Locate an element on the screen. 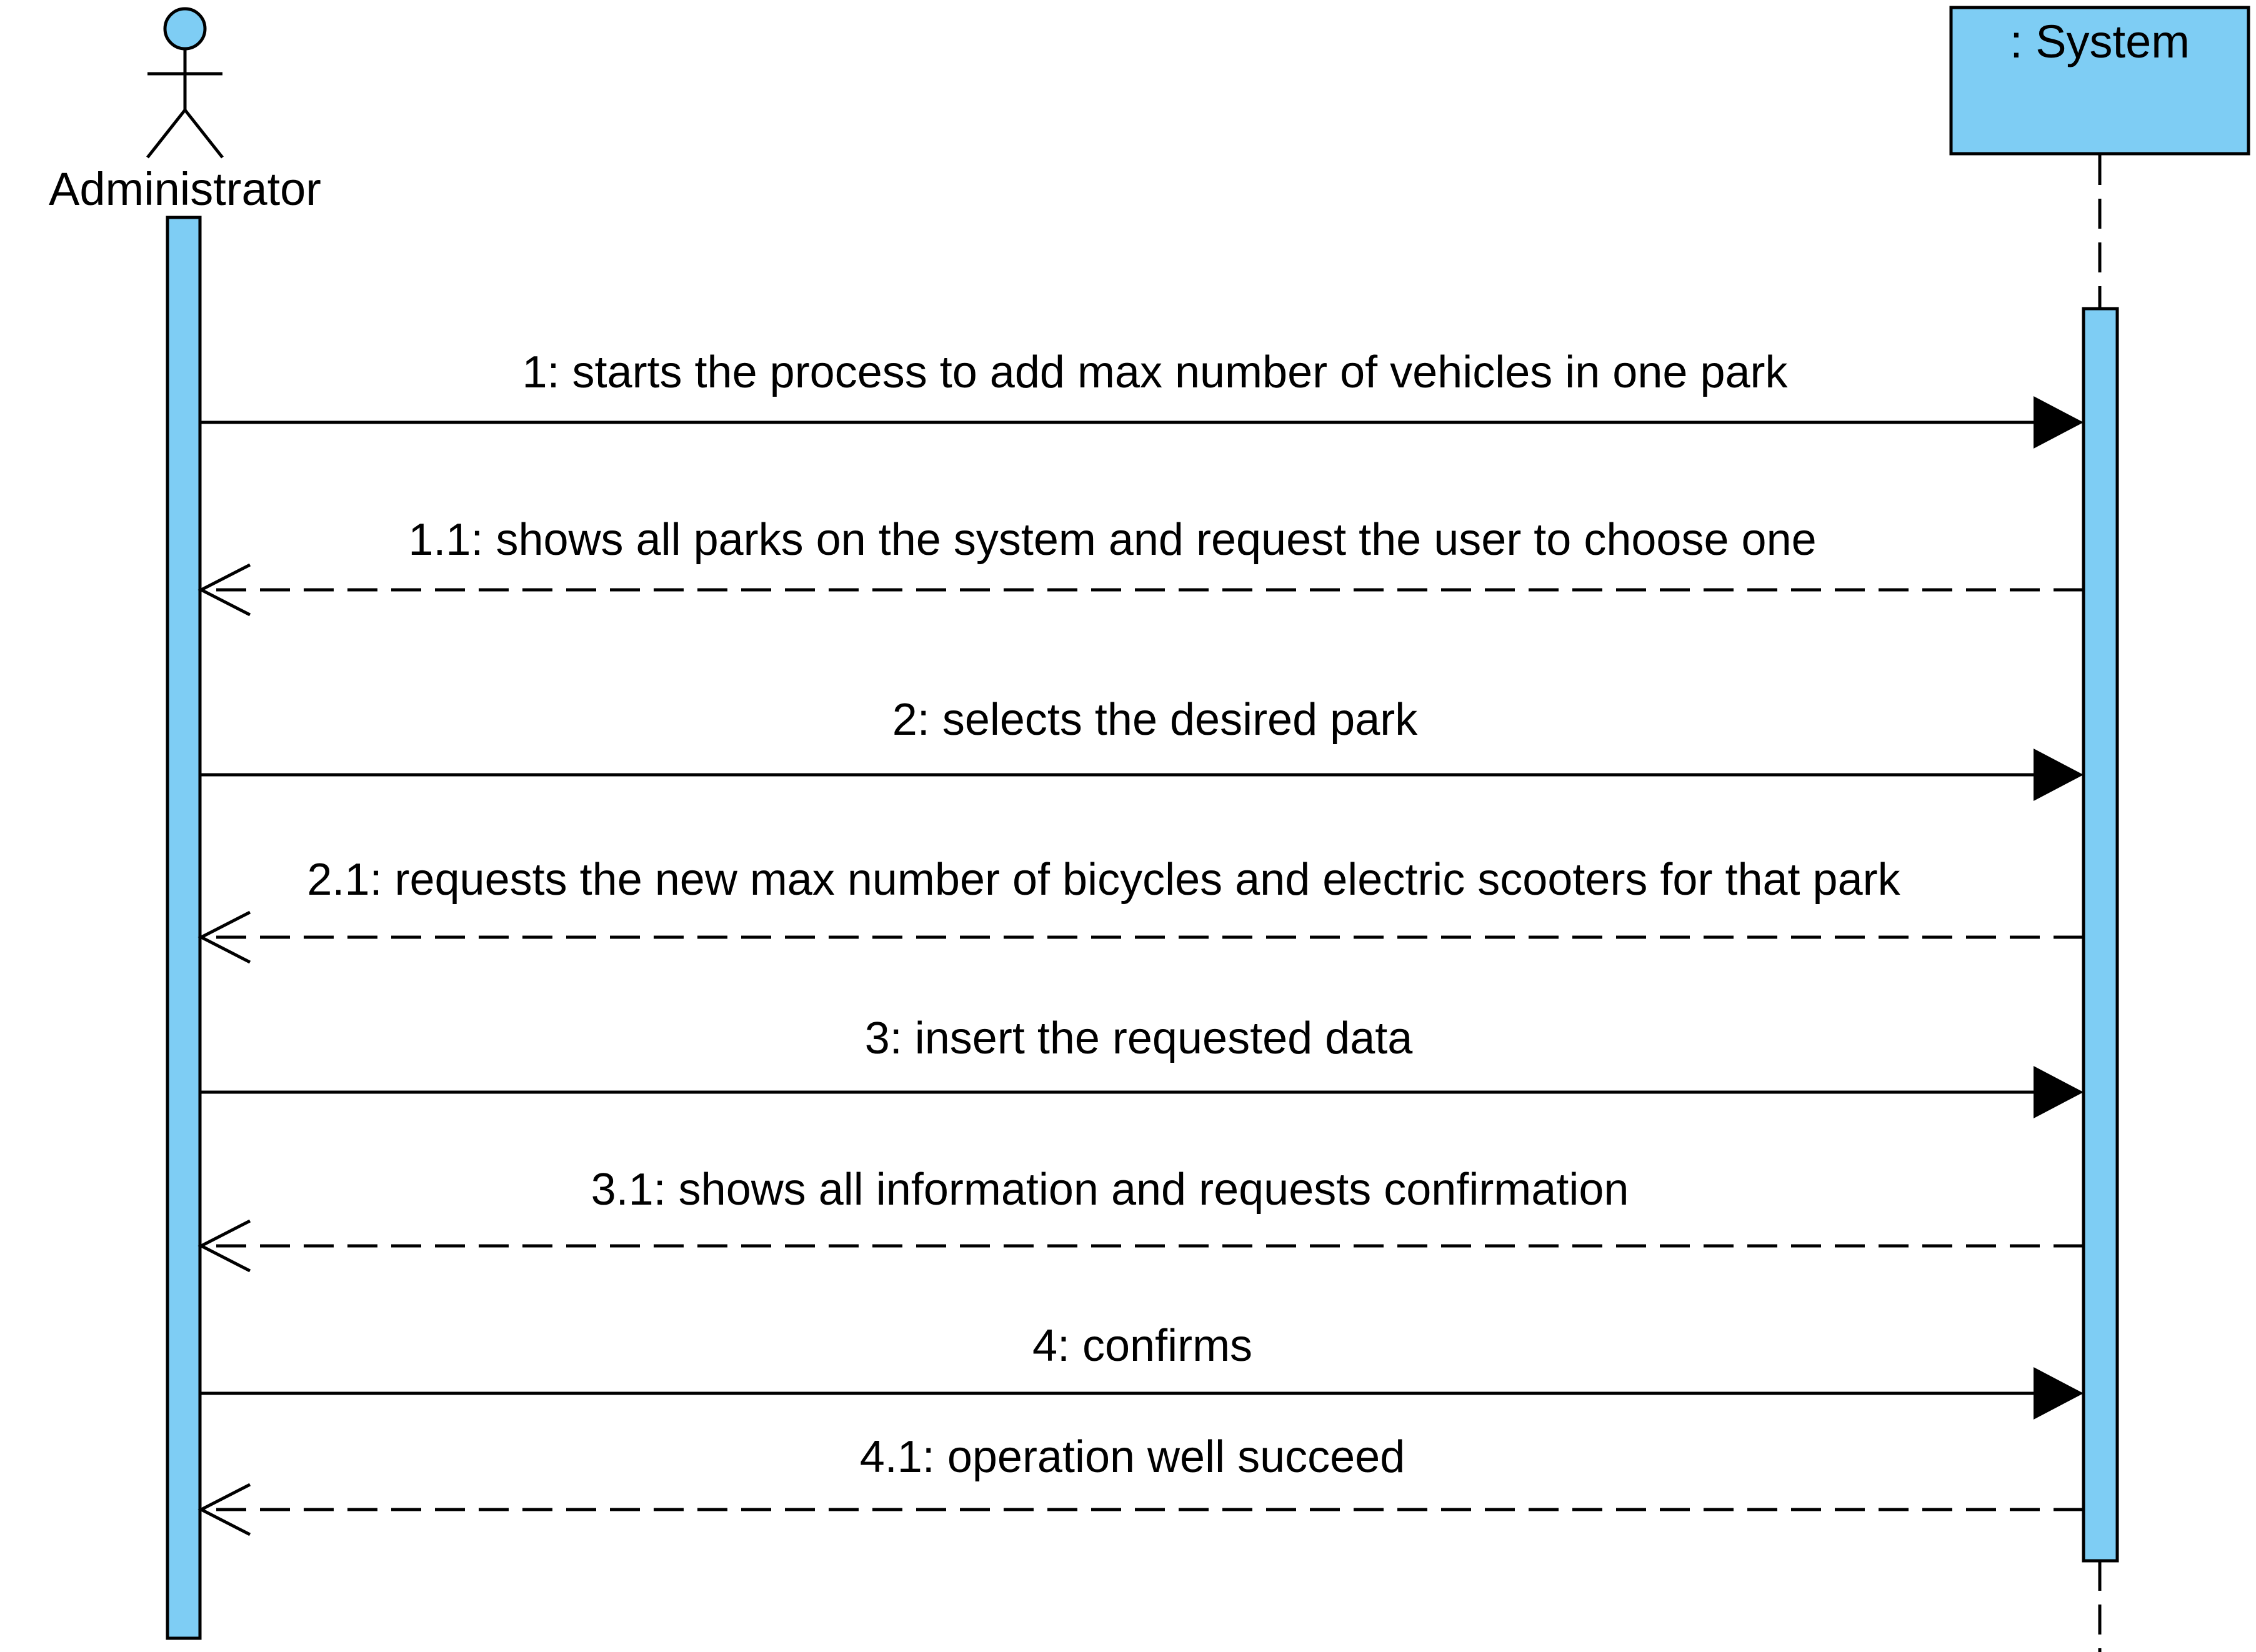  message-label: 2: selects the desired park is located at coordinates (1155, 720).